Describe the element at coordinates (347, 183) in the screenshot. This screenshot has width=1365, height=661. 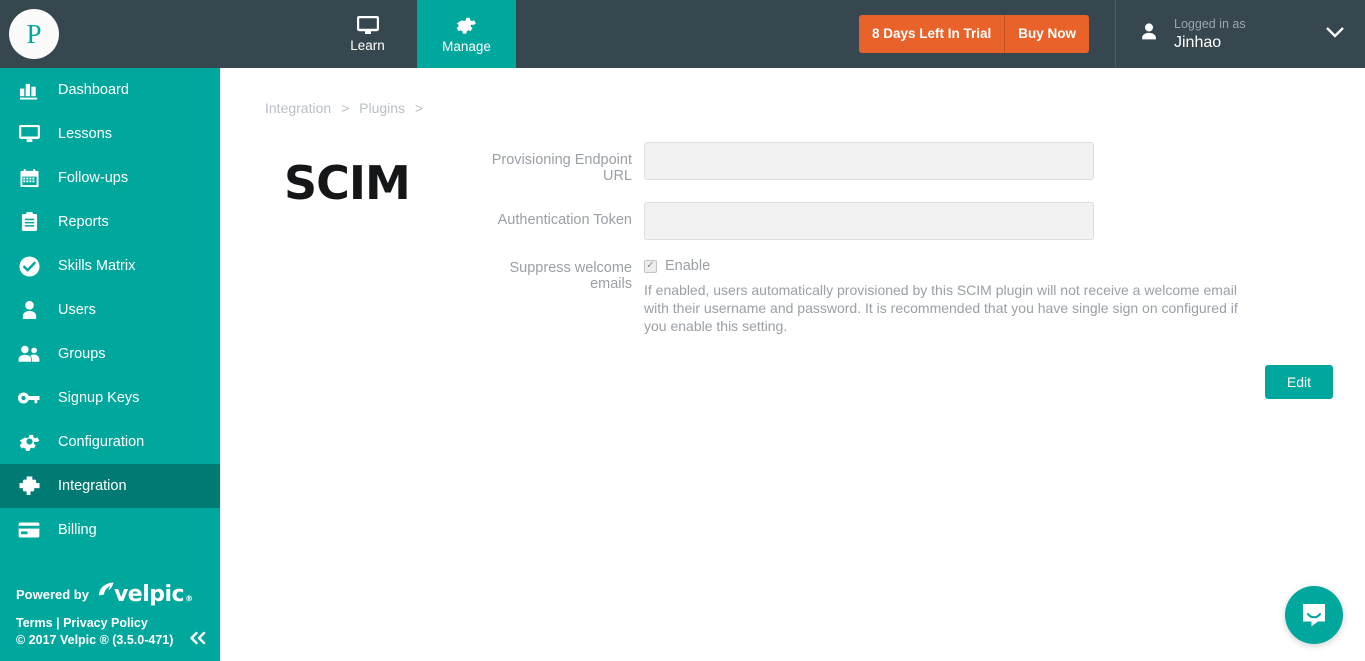
I see `scim-logo: SCIM` at that location.